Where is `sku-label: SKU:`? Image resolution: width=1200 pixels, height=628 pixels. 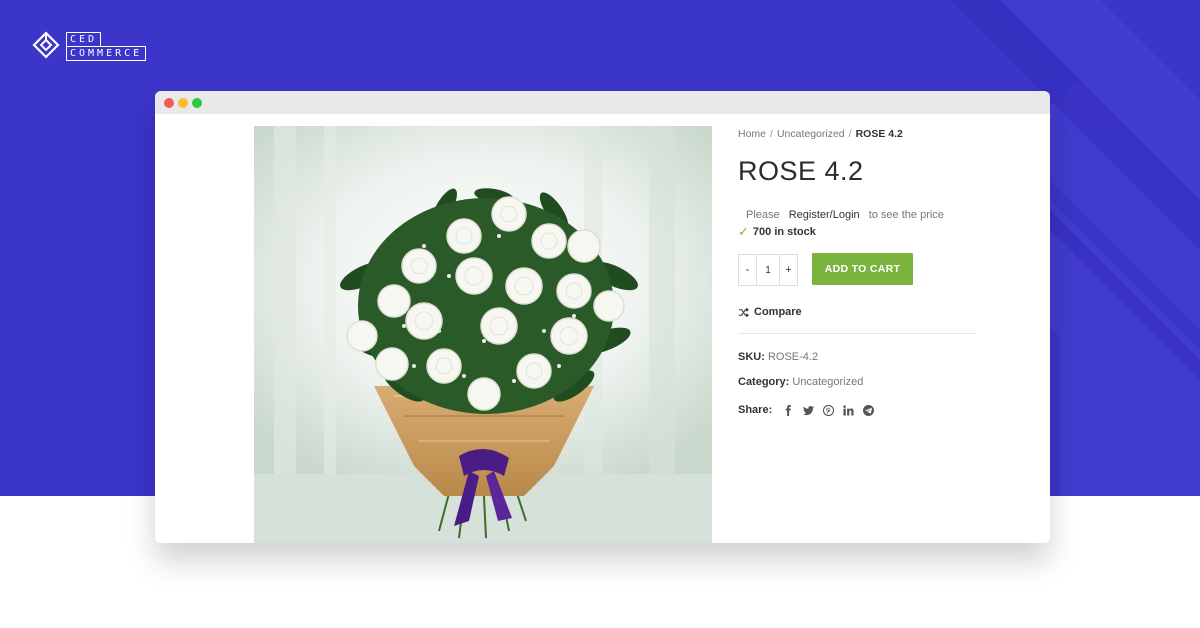 sku-label: SKU: is located at coordinates (751, 357).